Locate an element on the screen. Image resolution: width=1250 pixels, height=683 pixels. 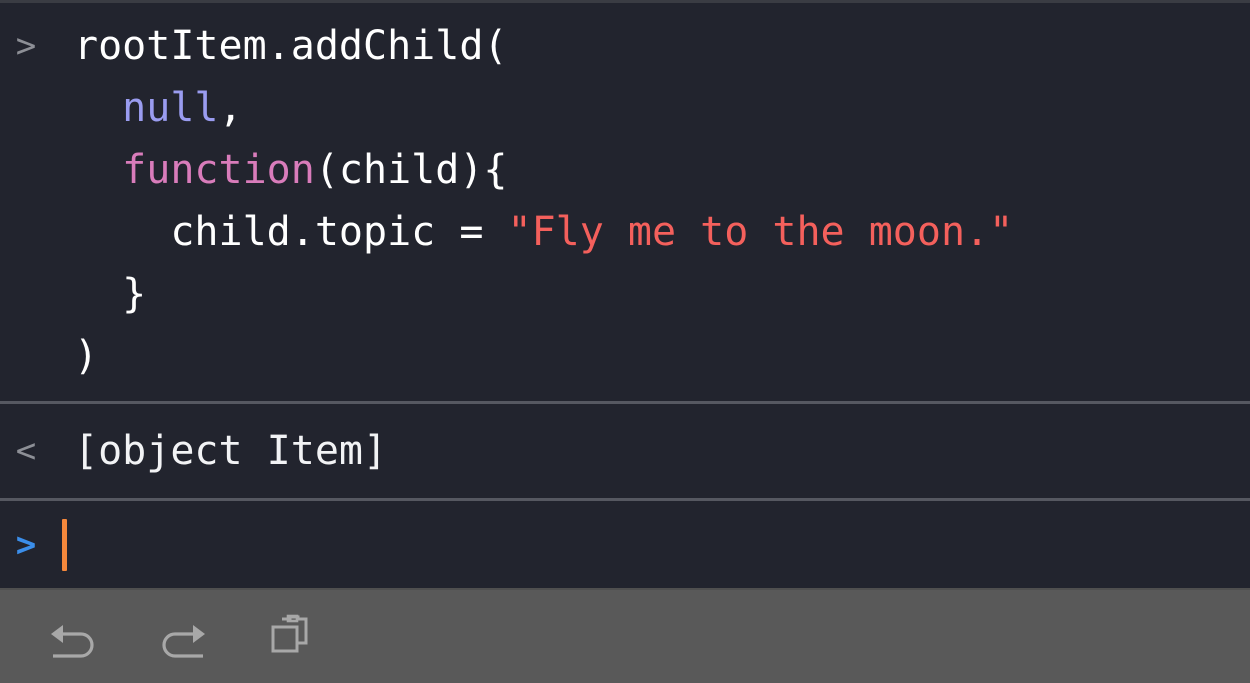
code-token-plain: rootItem.addChild( is located at coordinates (291, 46).